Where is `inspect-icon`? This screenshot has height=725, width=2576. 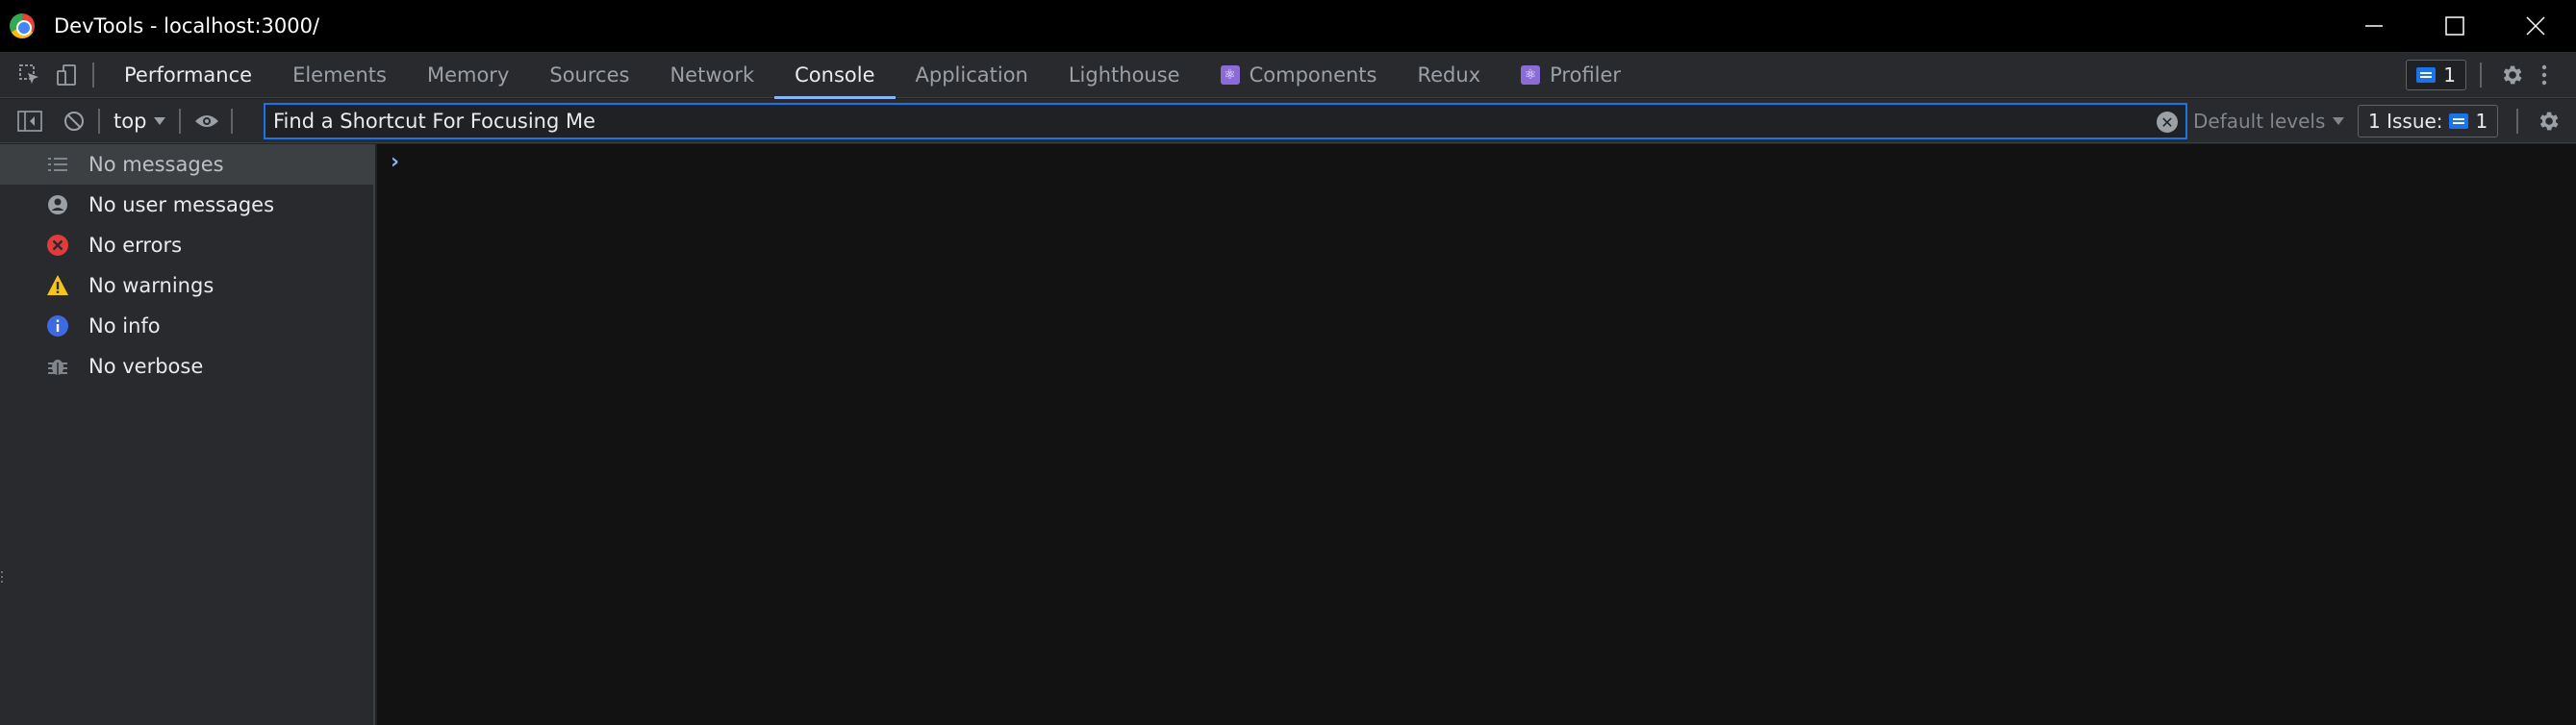
inspect-icon is located at coordinates (29, 73).